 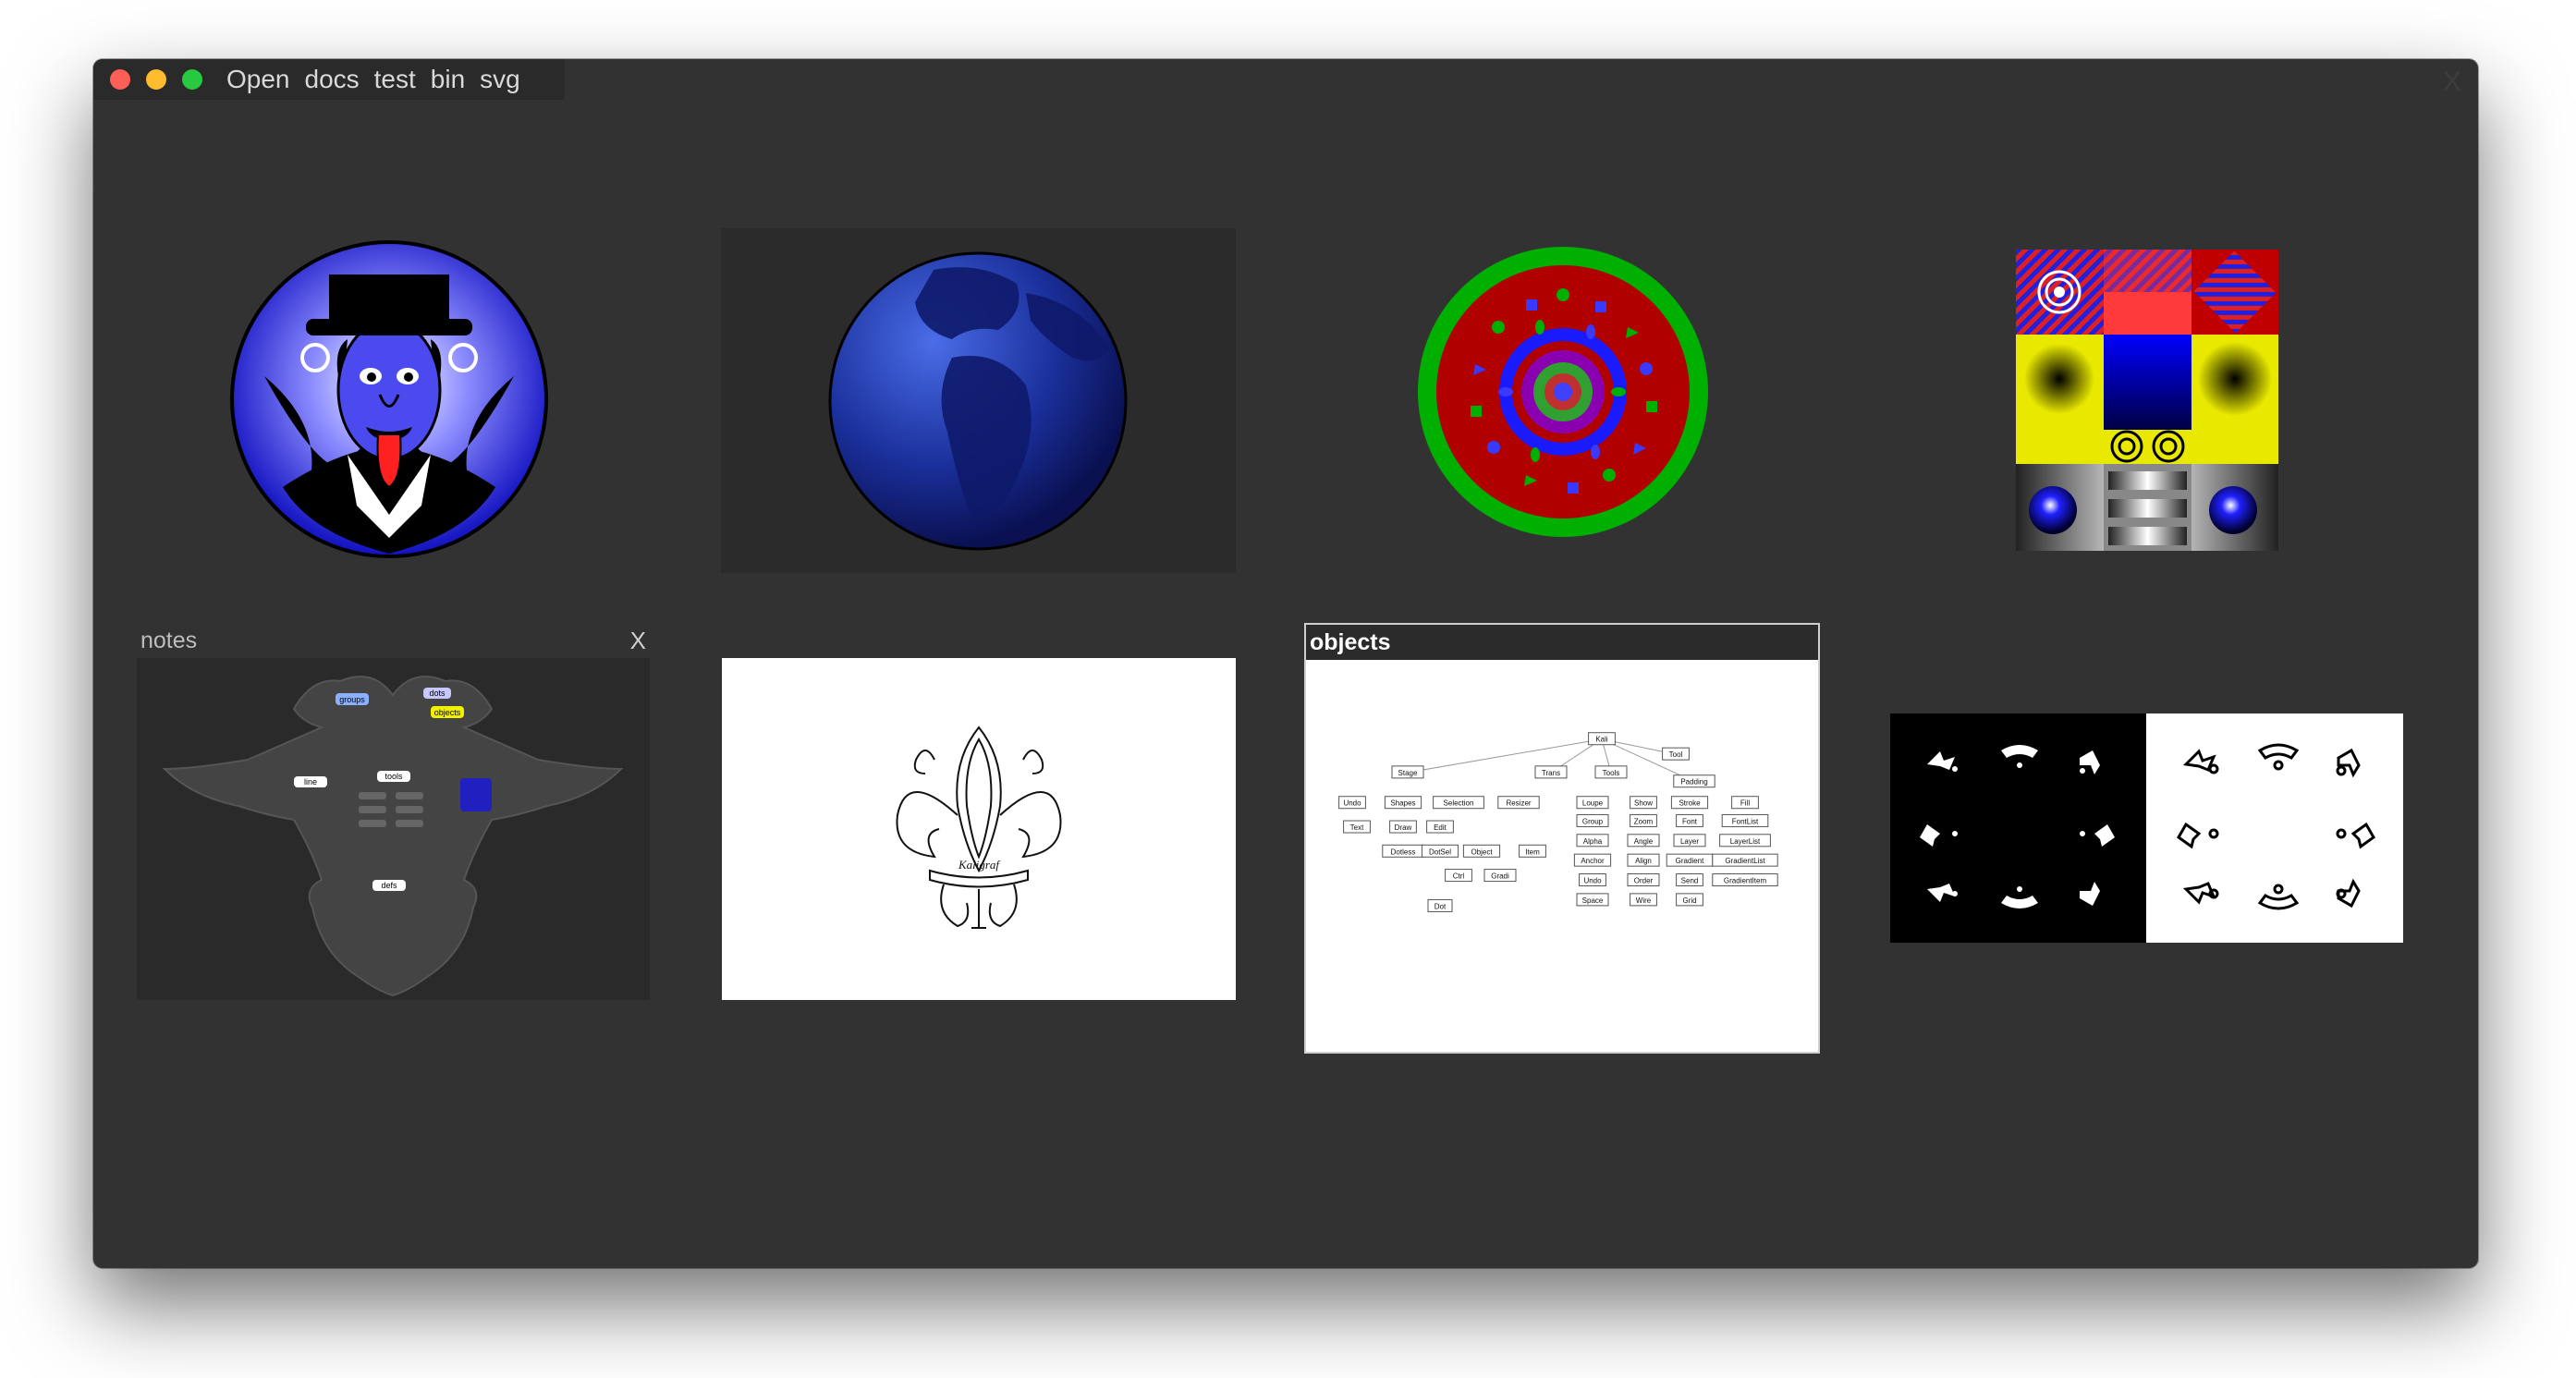 What do you see at coordinates (1402, 803) in the screenshot?
I see `objects-node-label: Shapes` at bounding box center [1402, 803].